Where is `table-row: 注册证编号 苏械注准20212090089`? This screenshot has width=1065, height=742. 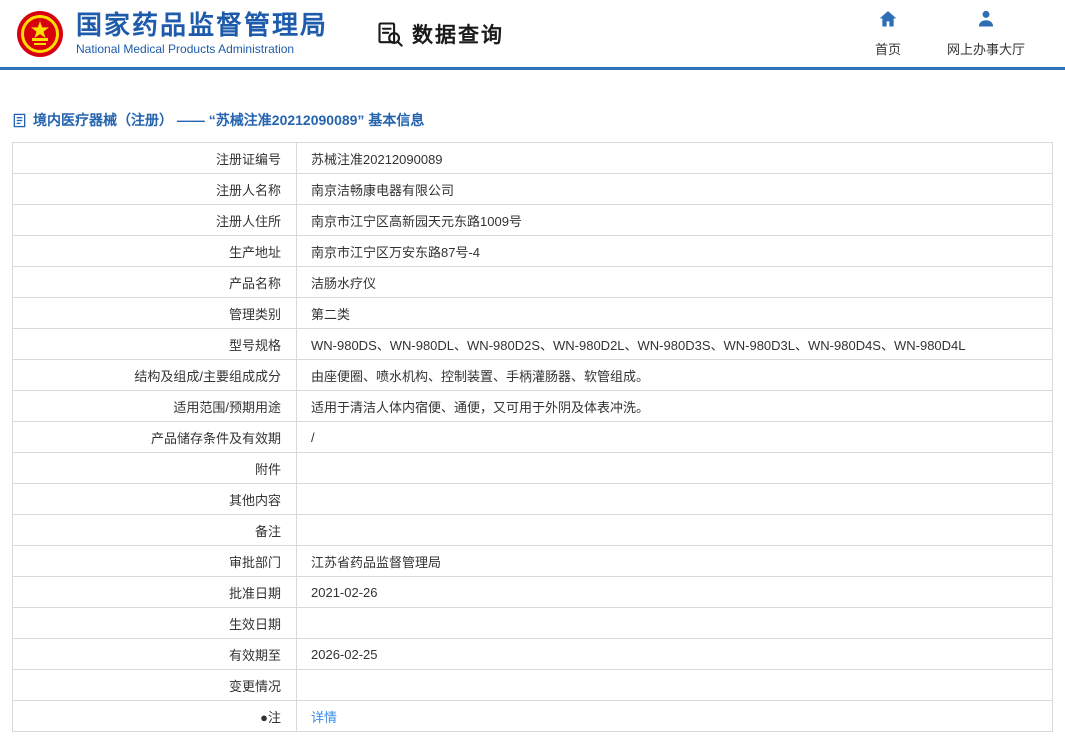
table-row: 注册证编号 苏械注准20212090089 is located at coordinates (532, 158).